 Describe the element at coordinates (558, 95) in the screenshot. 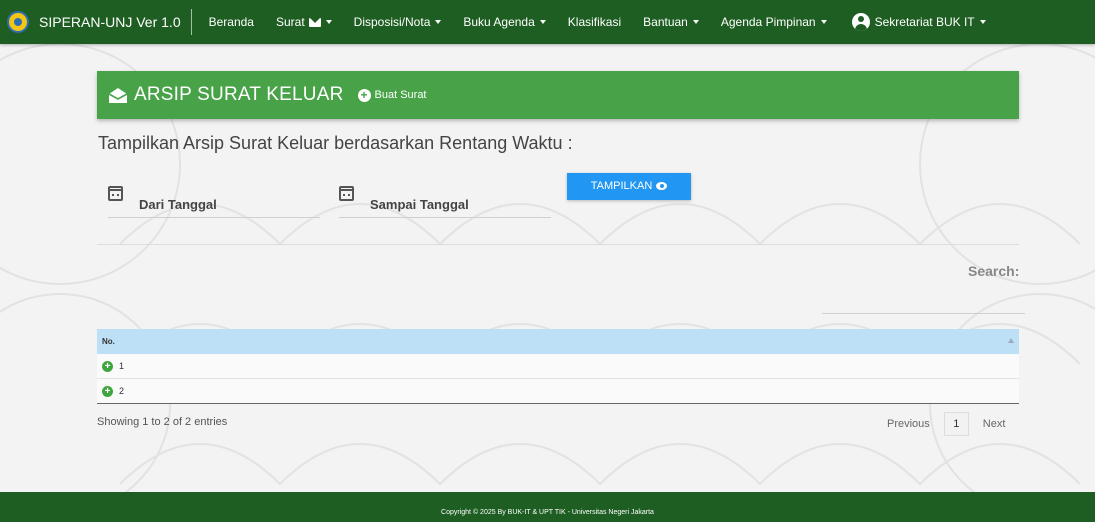

I see `page-header-card: ARSIP SURAT KELUAR + Buat Surat` at that location.